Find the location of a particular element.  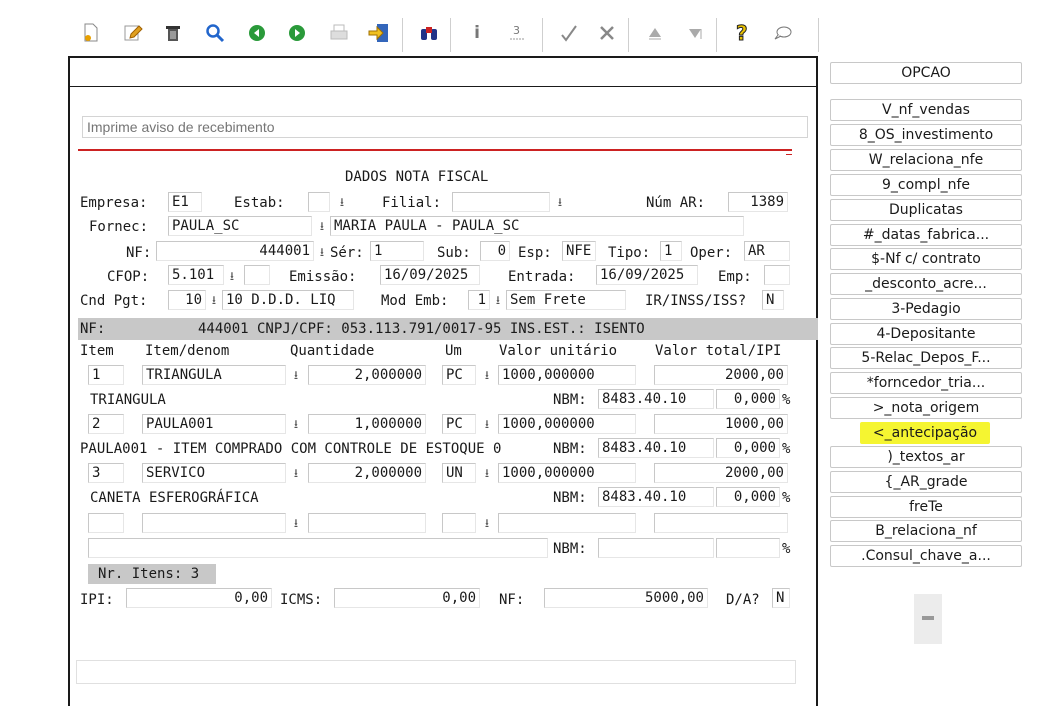

green-forward-icon is located at coordinates (297, 33).